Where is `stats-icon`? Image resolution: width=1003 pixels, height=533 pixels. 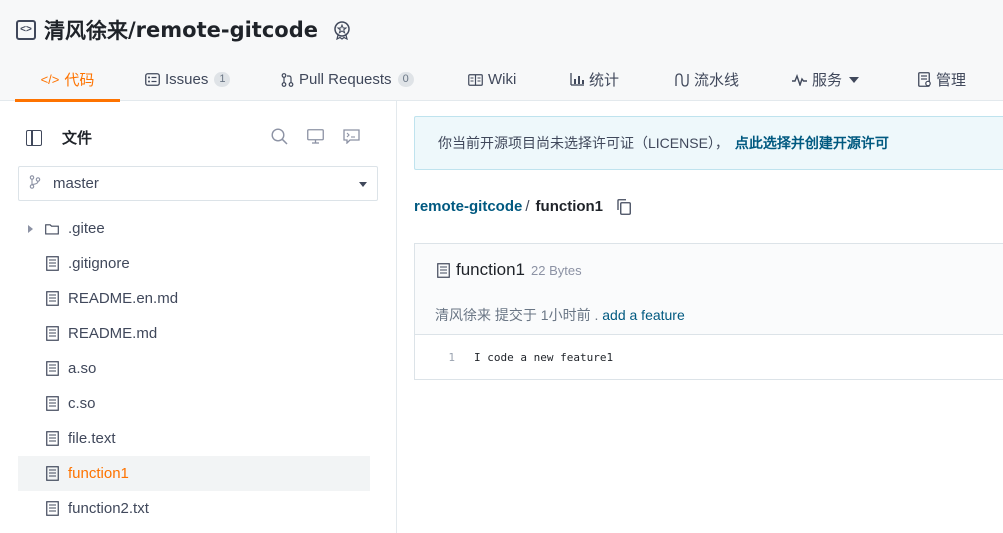 stats-icon is located at coordinates (577, 79).